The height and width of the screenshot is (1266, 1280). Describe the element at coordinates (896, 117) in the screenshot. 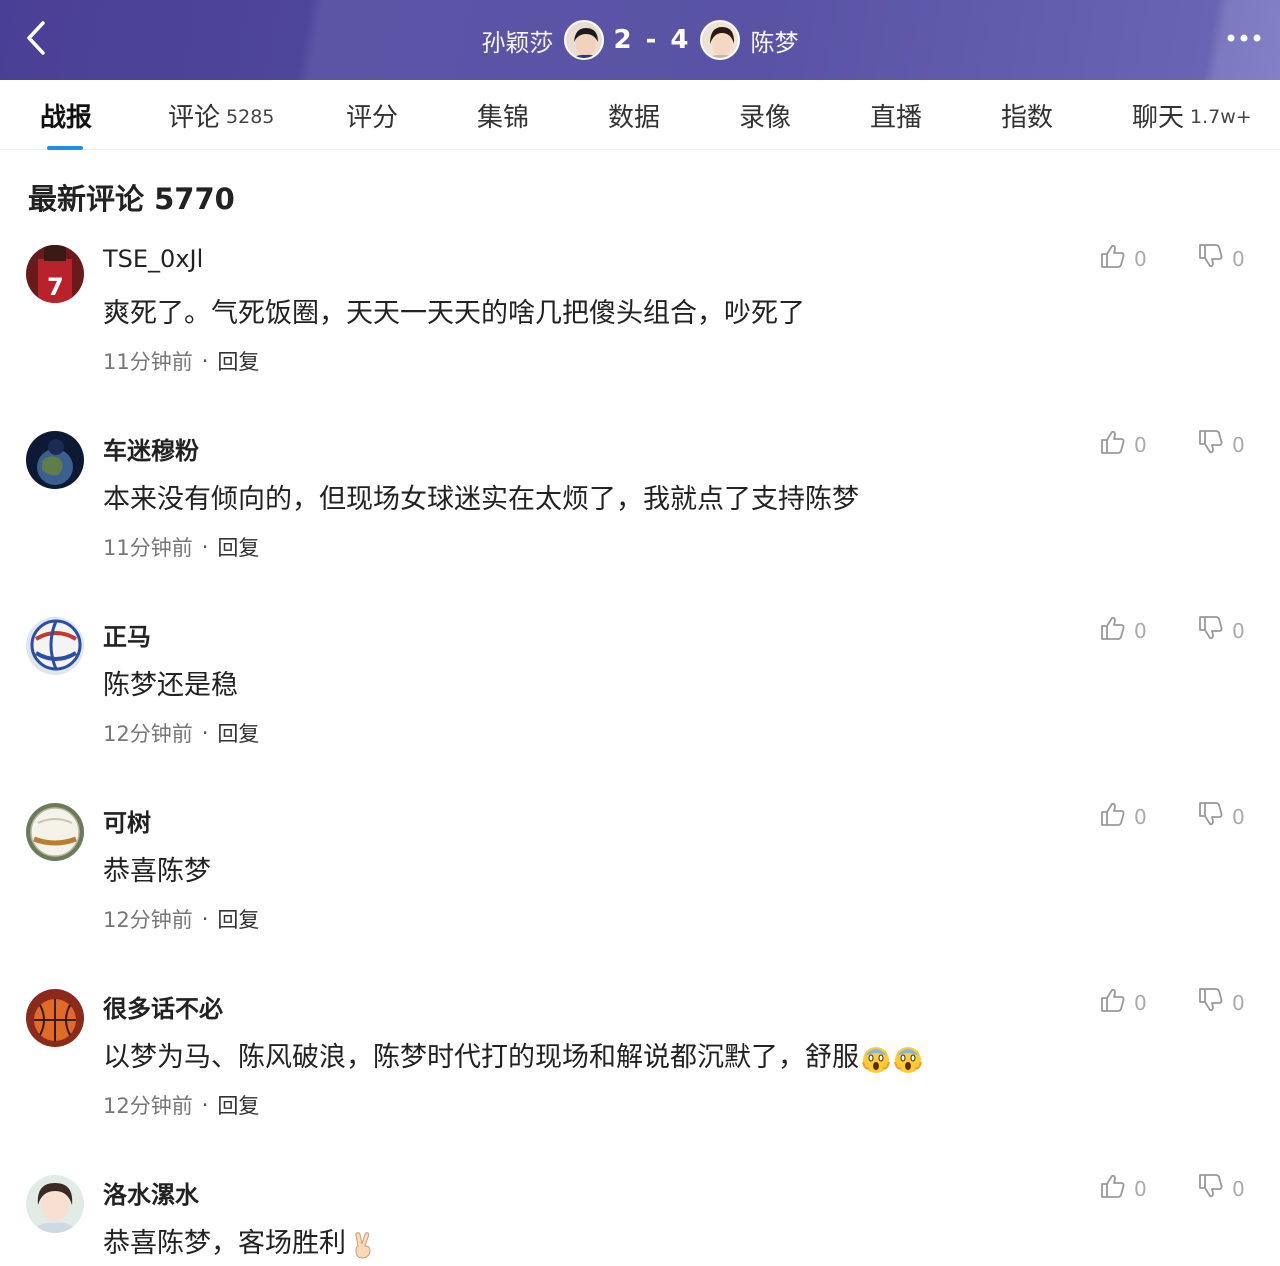

I see `tab-label: 直播` at that location.